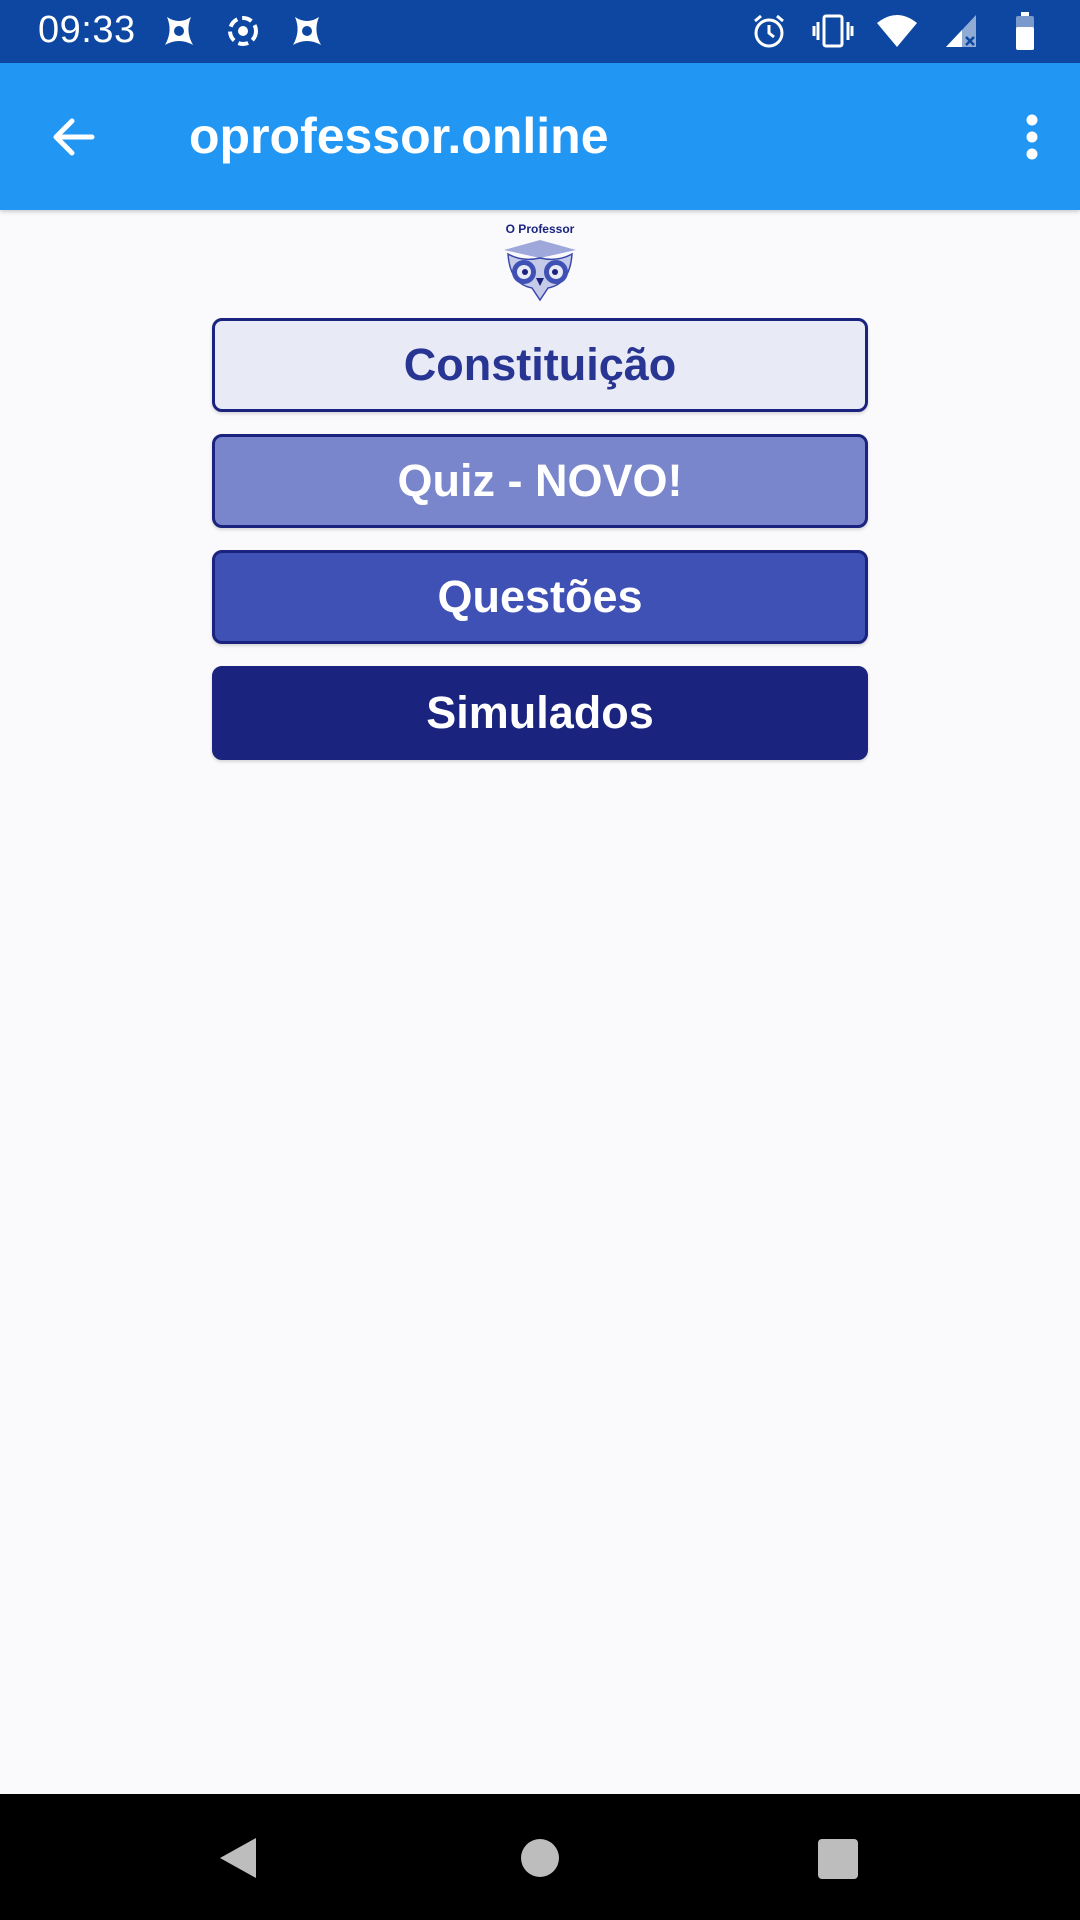 Image resolution: width=1080 pixels, height=1920 pixels. What do you see at coordinates (399, 136) in the screenshot?
I see `page-title: oprofessor.online` at bounding box center [399, 136].